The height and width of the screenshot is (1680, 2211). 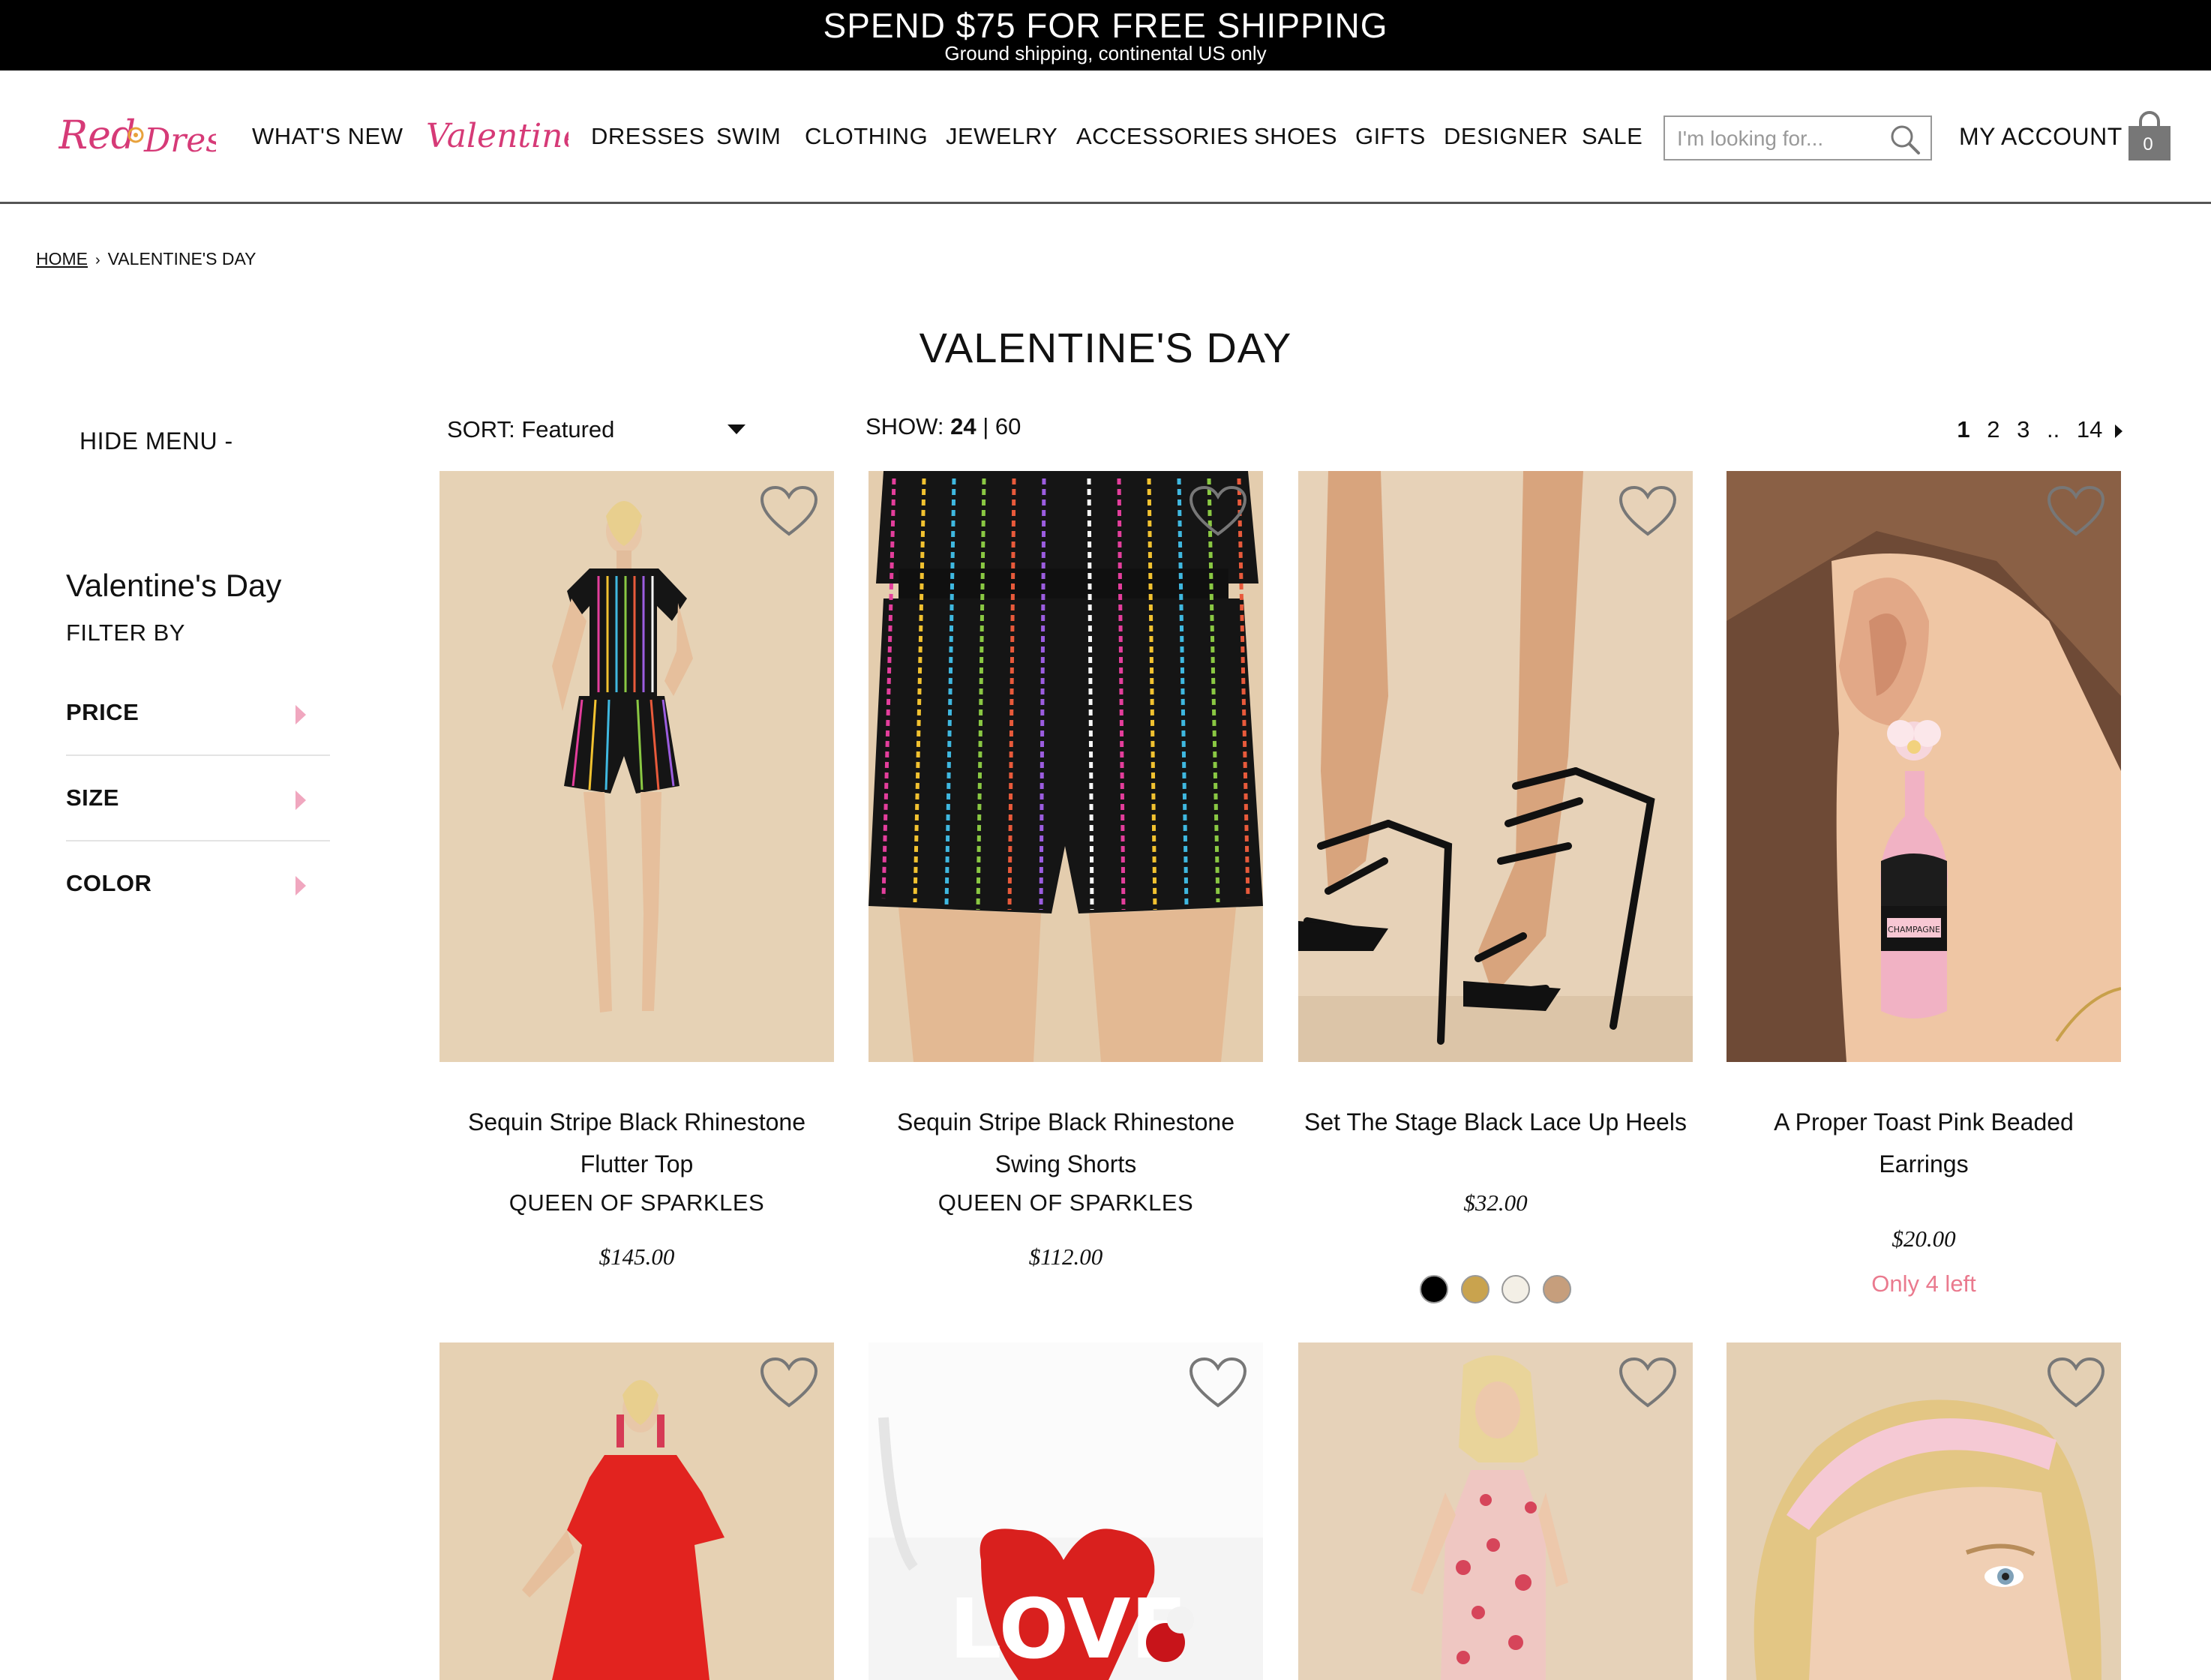 I want to click on search-input, so click(x=1778, y=138).